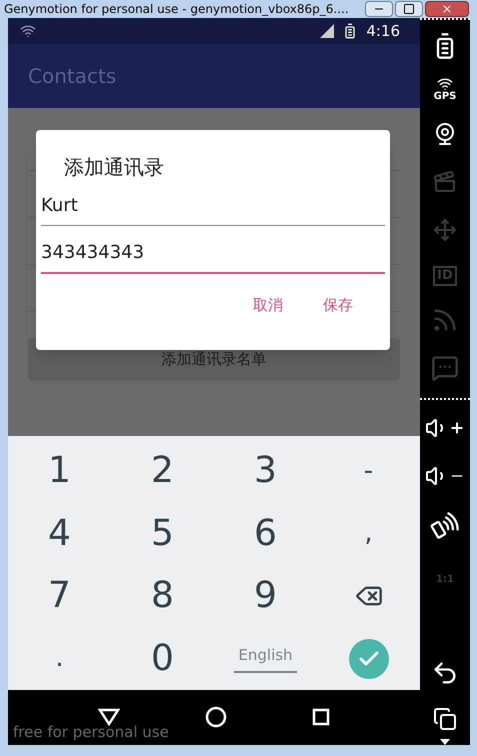 This screenshot has width=477, height=756. I want to click on status-time: 4:16, so click(383, 31).